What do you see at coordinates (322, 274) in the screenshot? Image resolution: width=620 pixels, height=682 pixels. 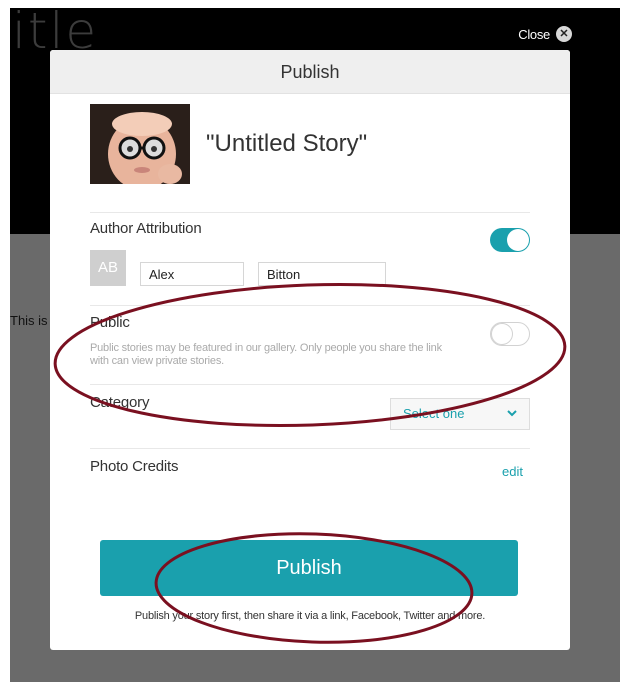 I see `author-last-name-input` at bounding box center [322, 274].